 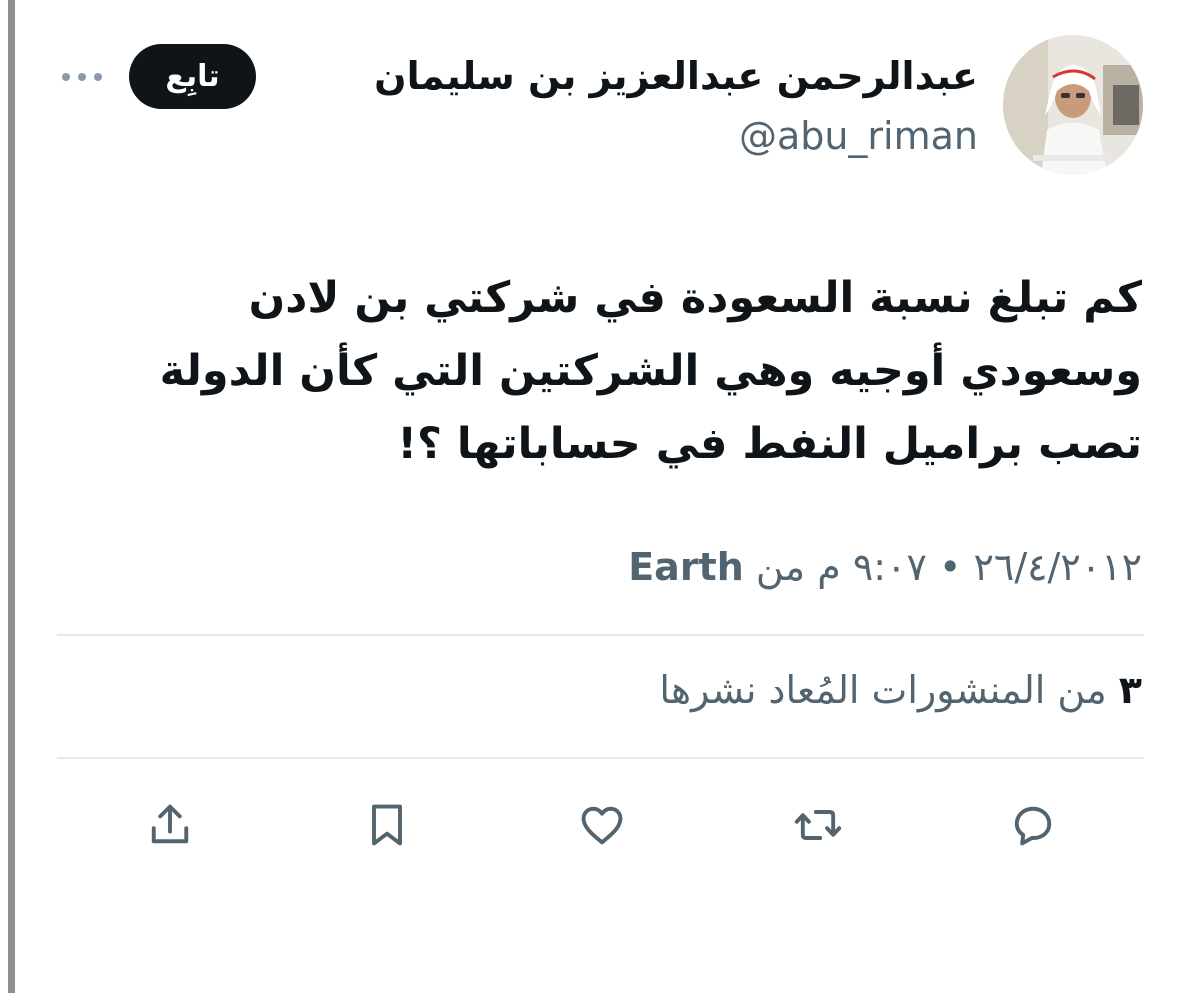 I want to click on repost-icon, so click(x=818, y=825).